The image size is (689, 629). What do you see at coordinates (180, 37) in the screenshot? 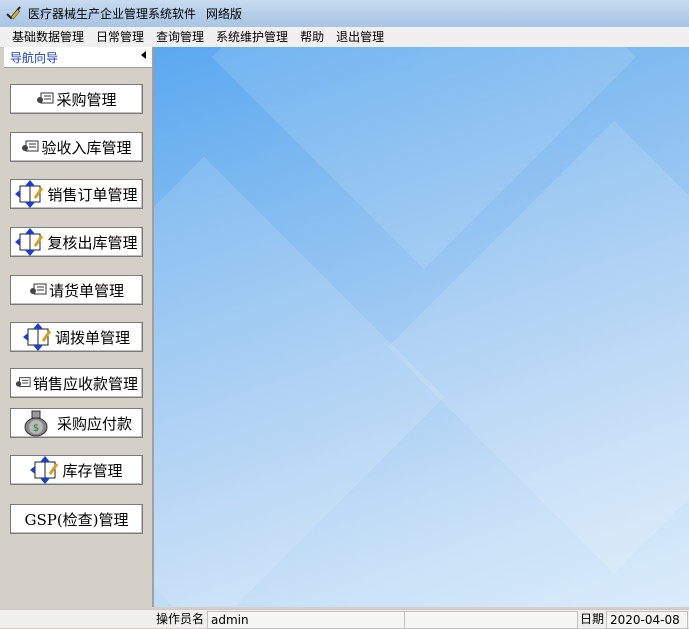
I see `menu-query: 查询管理` at bounding box center [180, 37].